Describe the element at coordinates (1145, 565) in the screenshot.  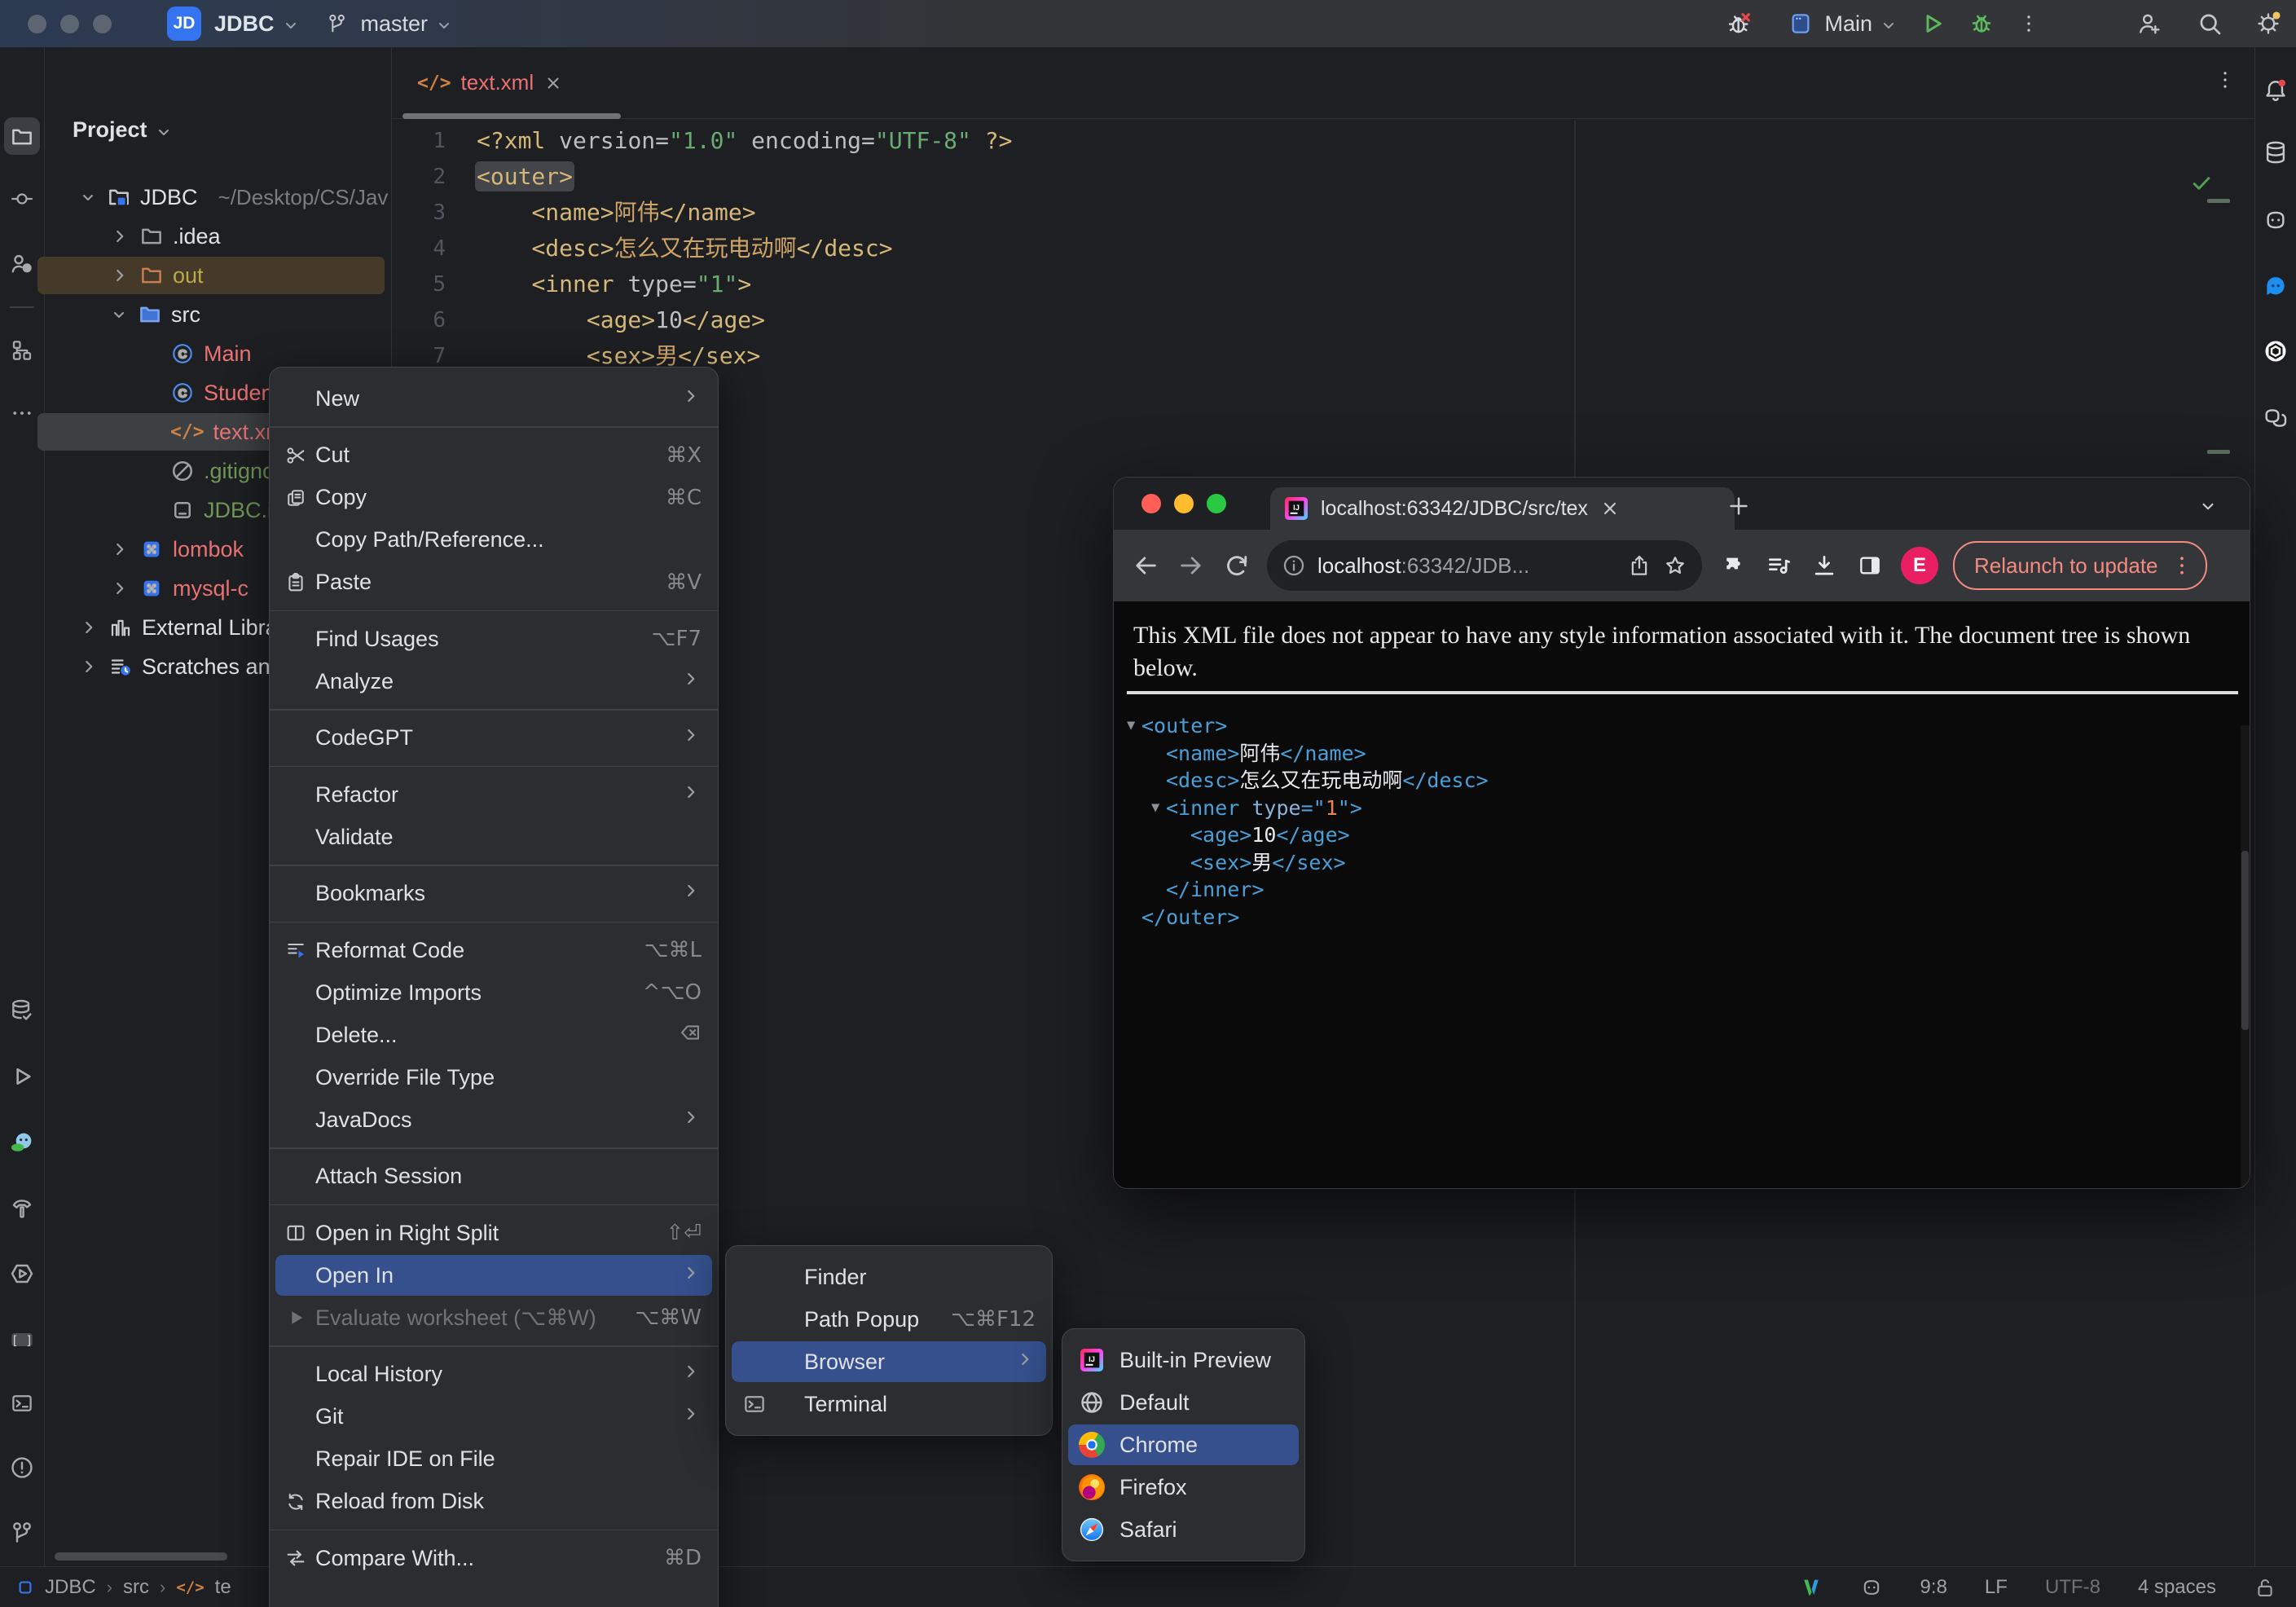
I see `back-icon` at that location.